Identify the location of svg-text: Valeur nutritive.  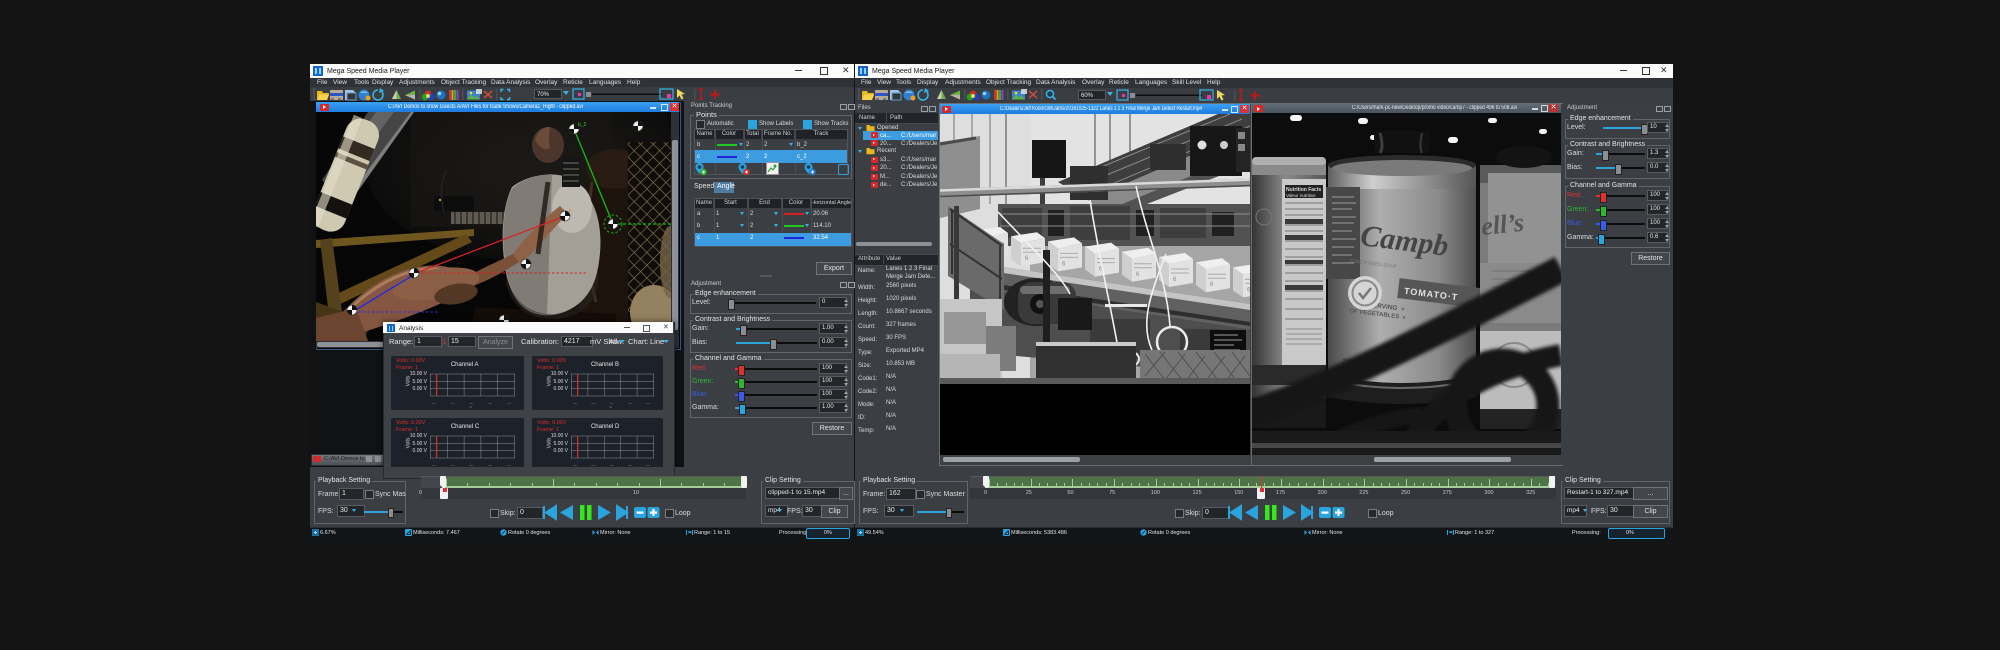
(1301, 195).